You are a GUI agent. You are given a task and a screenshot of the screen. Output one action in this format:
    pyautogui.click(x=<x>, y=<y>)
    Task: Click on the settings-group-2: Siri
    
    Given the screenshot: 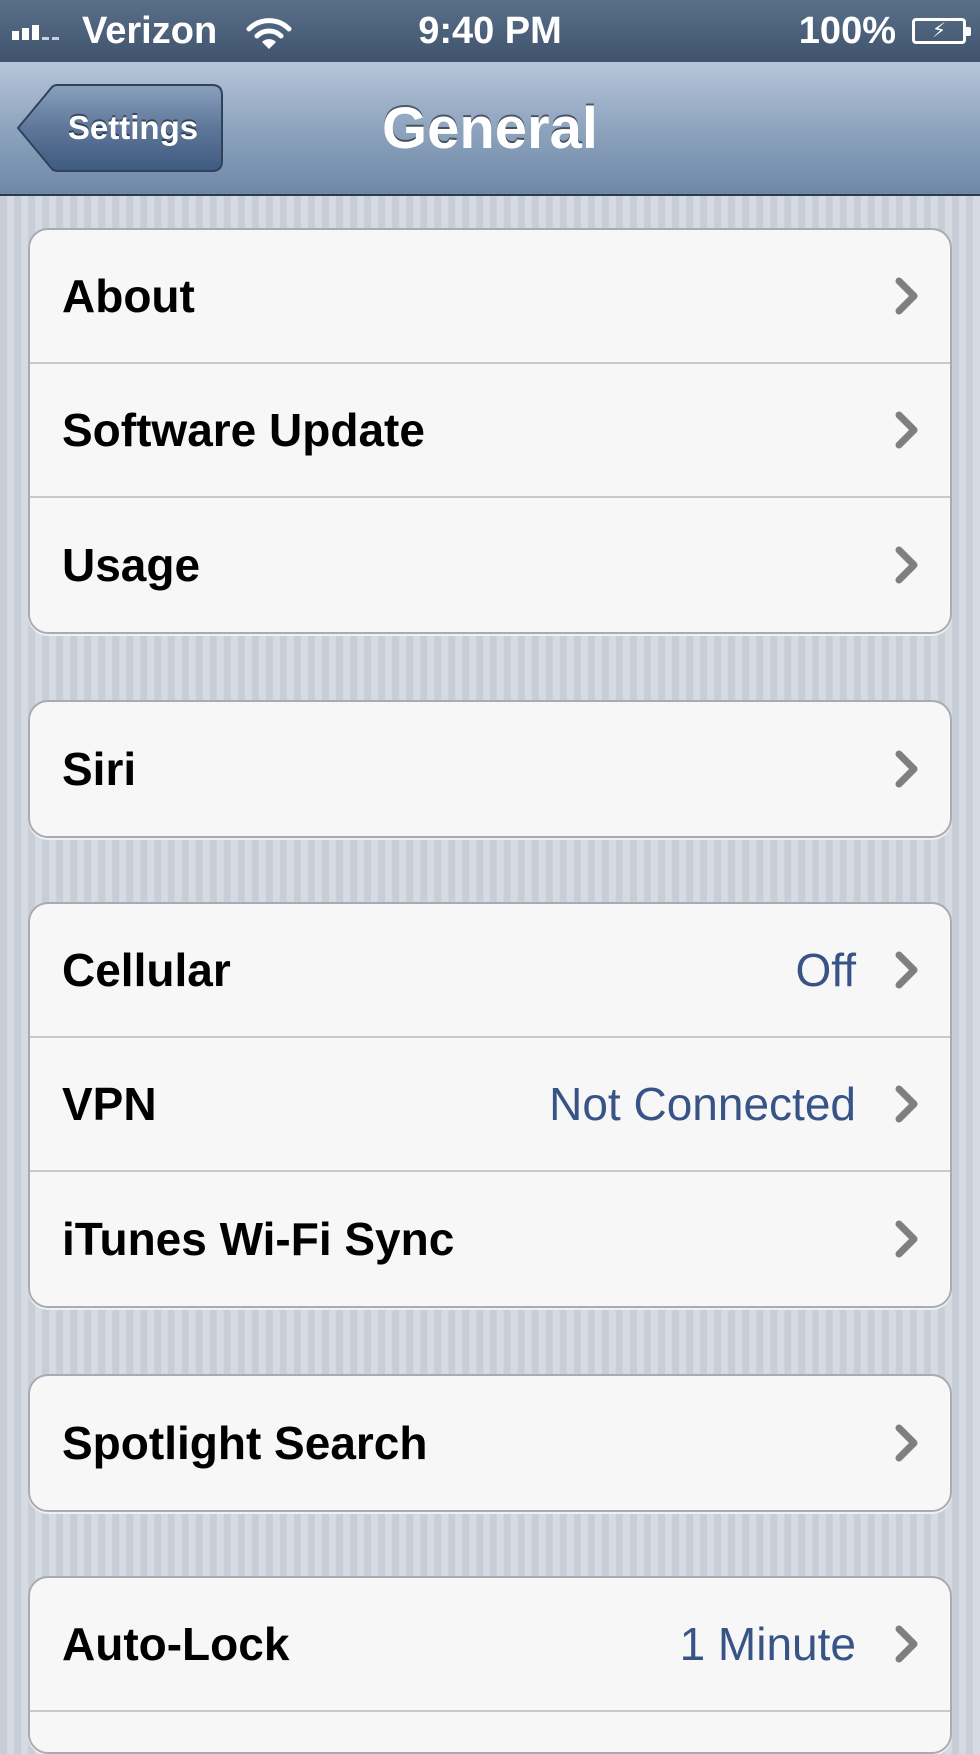 What is the action you would take?
    pyautogui.click(x=490, y=769)
    